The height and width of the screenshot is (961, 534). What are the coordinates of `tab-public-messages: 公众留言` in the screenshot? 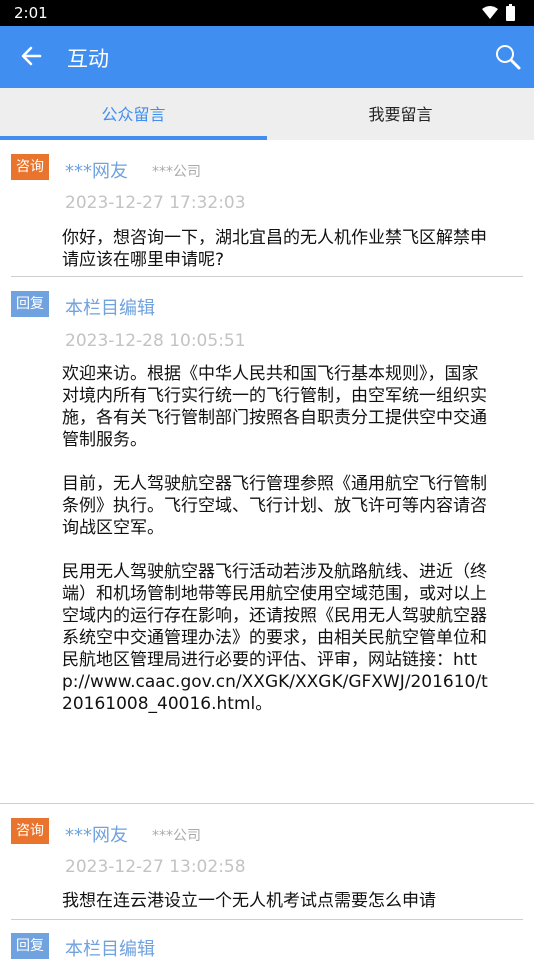 It's located at (133, 114).